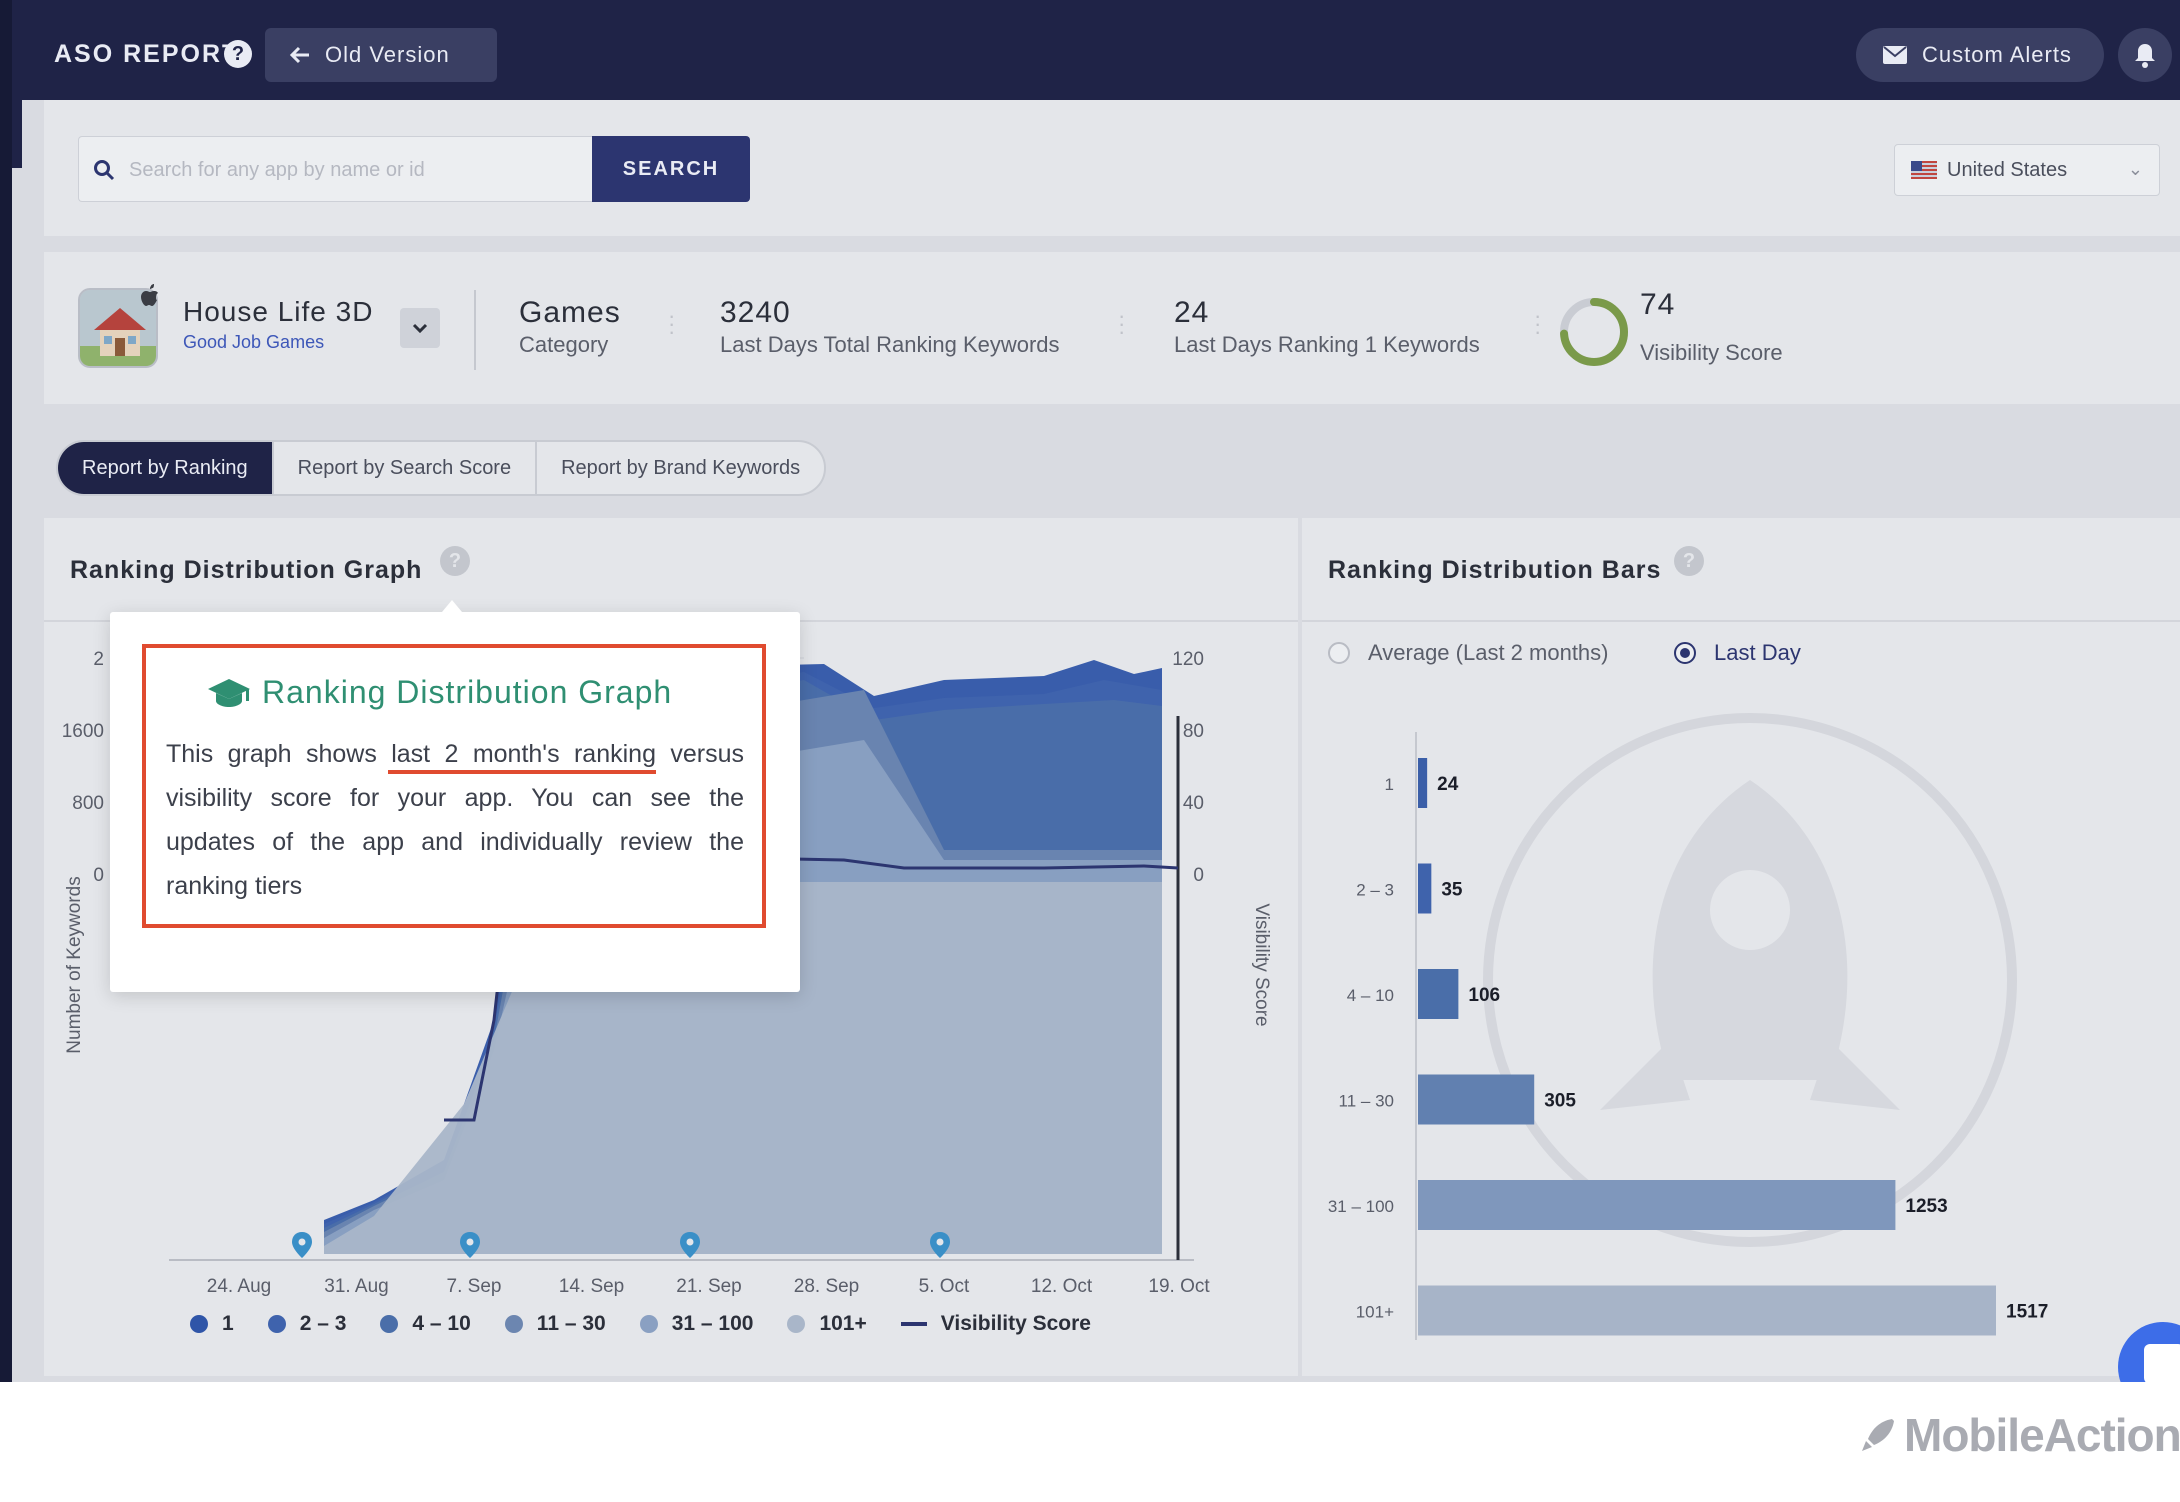  What do you see at coordinates (1448, 784) in the screenshot?
I see `bar-value-label: 24` at bounding box center [1448, 784].